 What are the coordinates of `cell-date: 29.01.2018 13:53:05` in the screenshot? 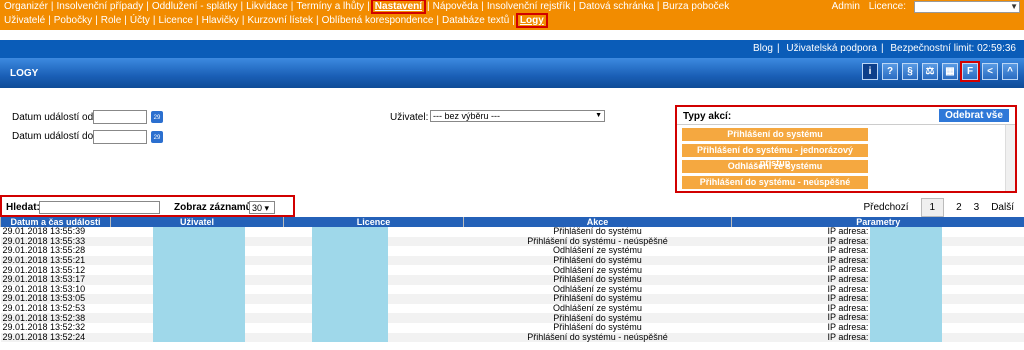 It's located at (55, 299).